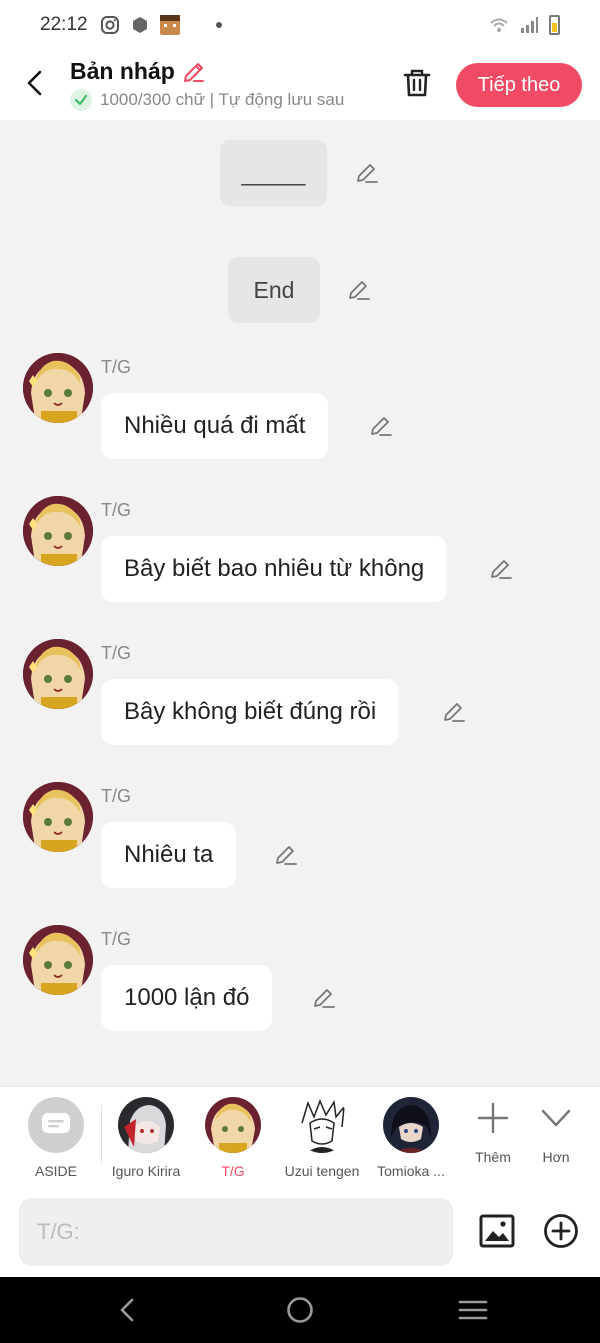 This screenshot has height=1343, width=600. I want to click on status-bar: 22:12, so click(300, 25).